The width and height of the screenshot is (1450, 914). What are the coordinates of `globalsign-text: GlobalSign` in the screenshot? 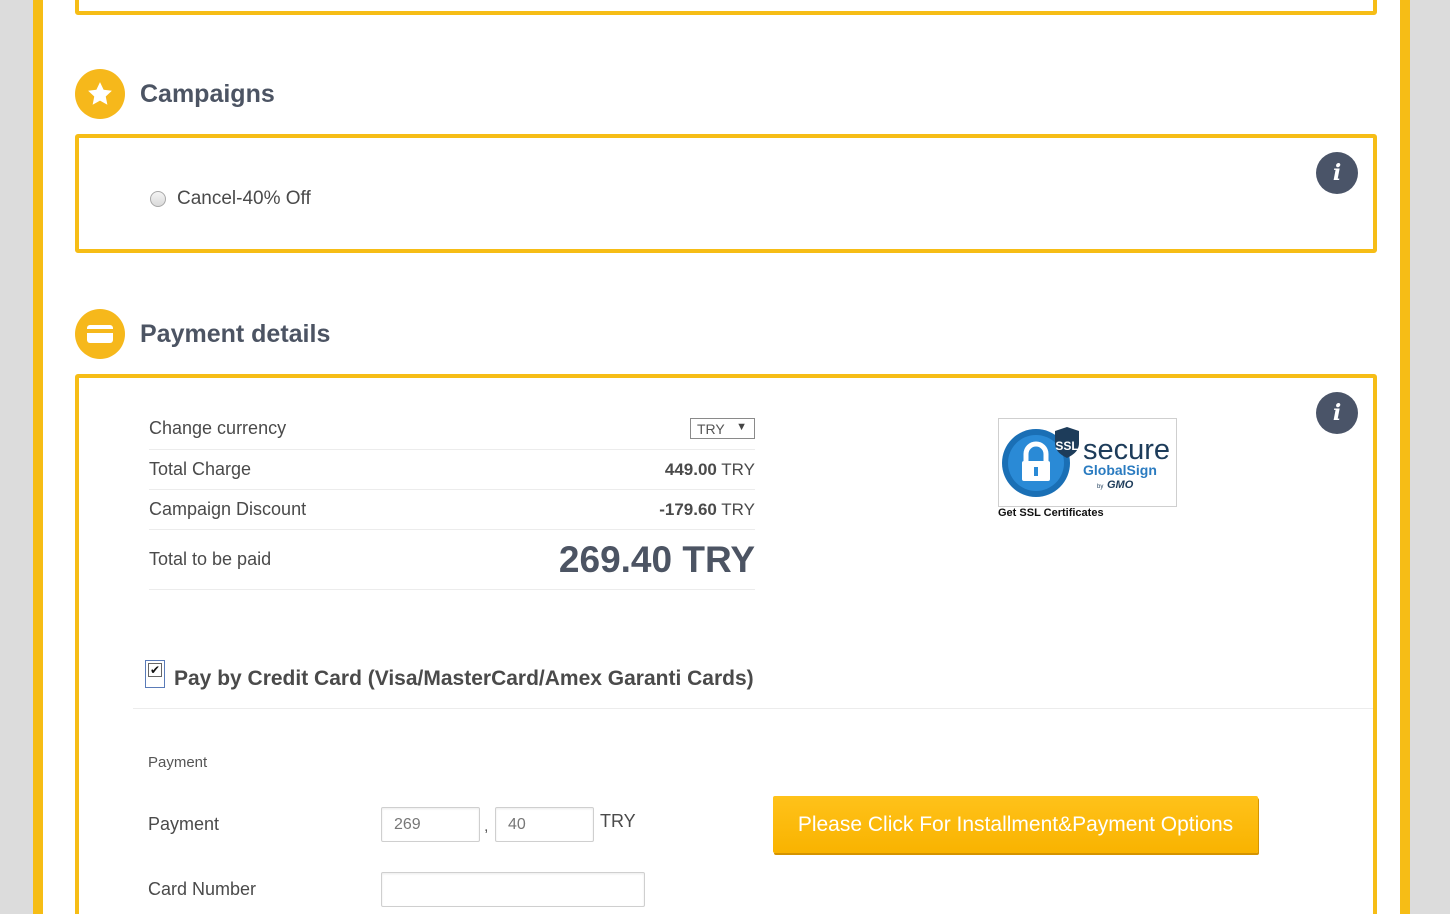 It's located at (1120, 470).